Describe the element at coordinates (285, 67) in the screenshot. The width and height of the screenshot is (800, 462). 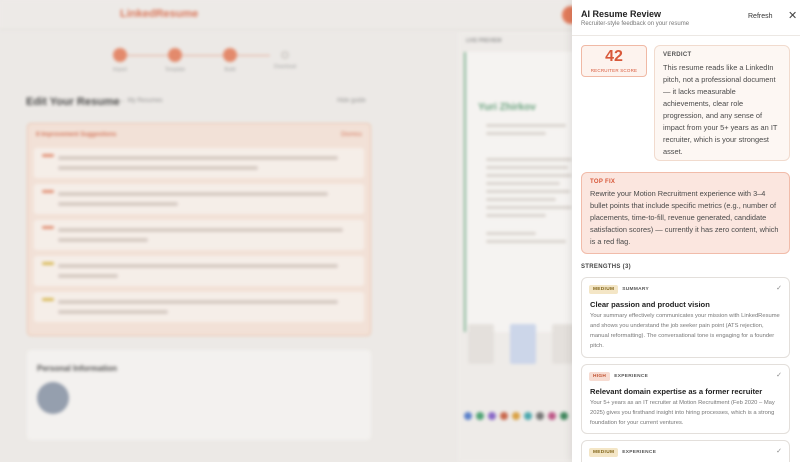
I see `step-label: Download` at that location.